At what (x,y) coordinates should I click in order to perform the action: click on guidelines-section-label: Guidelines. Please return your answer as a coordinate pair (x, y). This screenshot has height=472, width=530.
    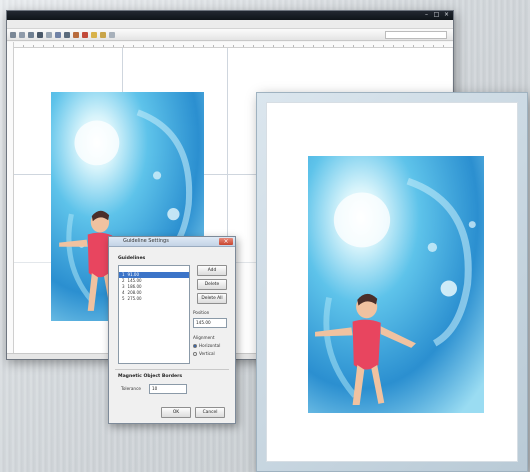
    Looking at the image, I should click on (132, 258).